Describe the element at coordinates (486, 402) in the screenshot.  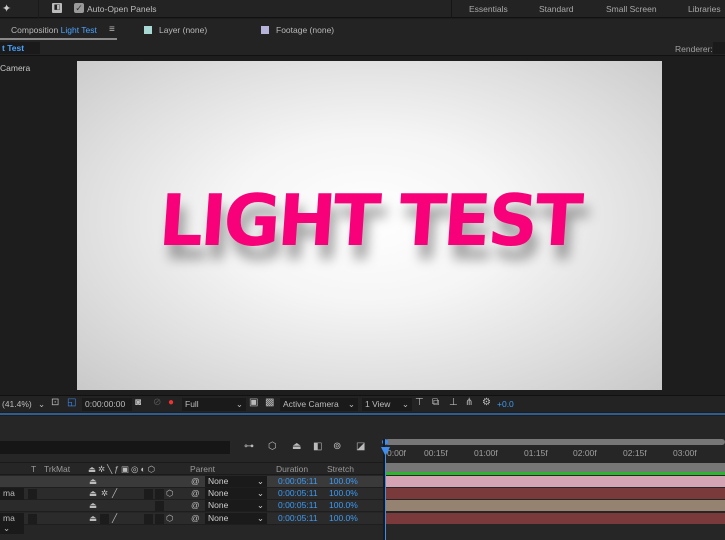
I see `reset-exposure-icon: ⚙` at that location.